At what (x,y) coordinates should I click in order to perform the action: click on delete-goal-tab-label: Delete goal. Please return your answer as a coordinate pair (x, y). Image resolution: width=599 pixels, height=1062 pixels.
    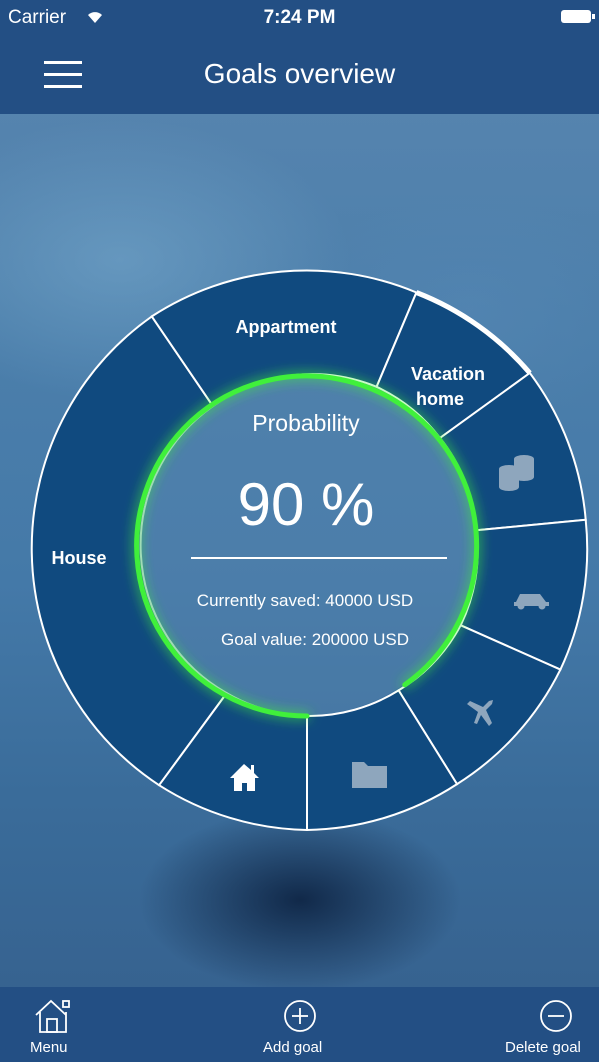
    Looking at the image, I should click on (543, 1047).